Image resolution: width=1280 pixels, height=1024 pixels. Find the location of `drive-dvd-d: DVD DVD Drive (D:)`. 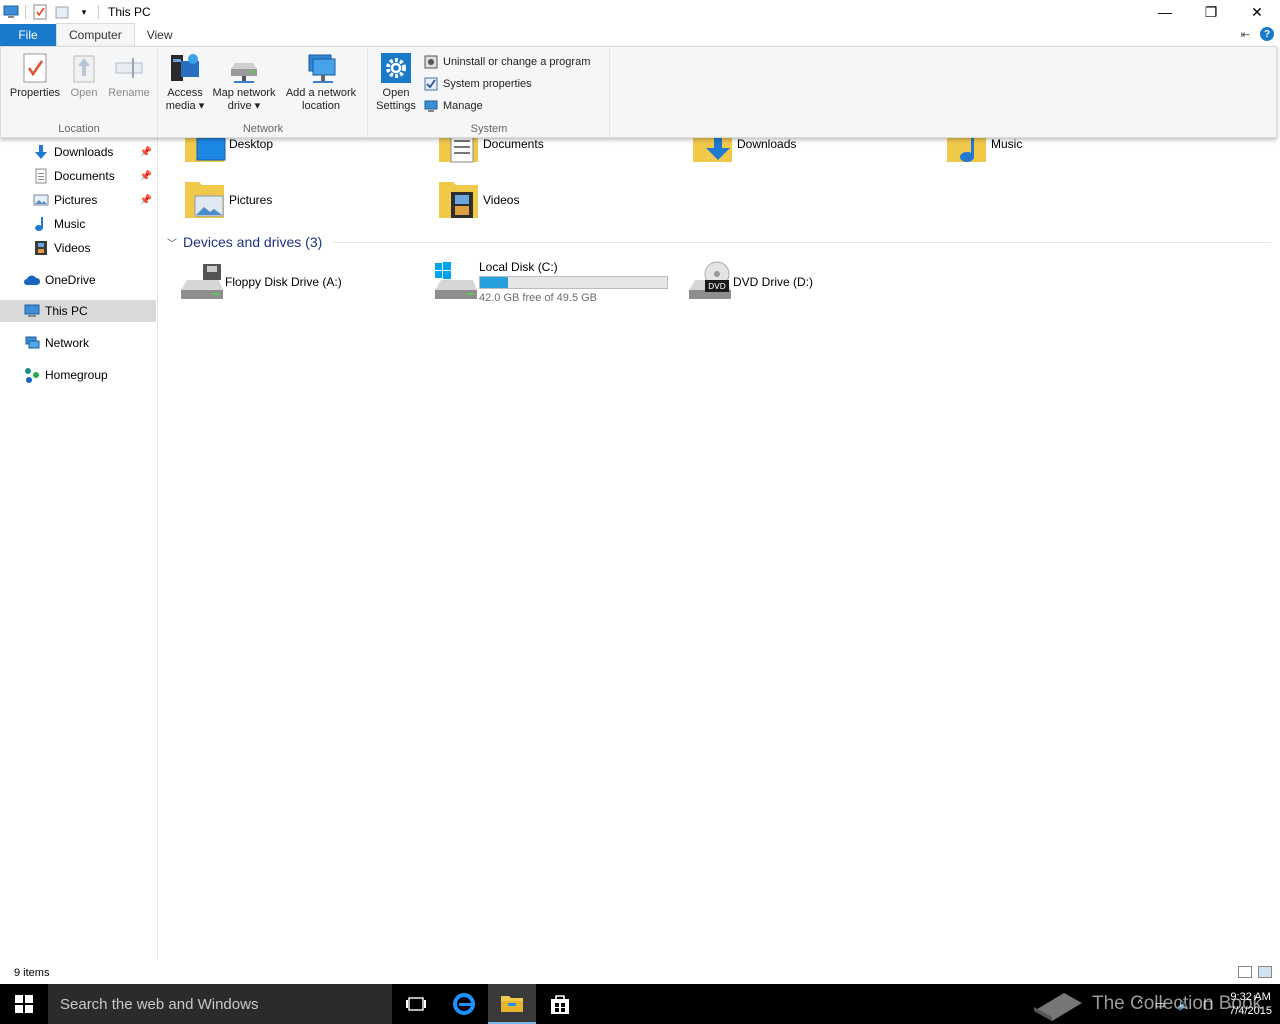

drive-dvd-d: DVD DVD Drive (D:) is located at coordinates (750, 282).